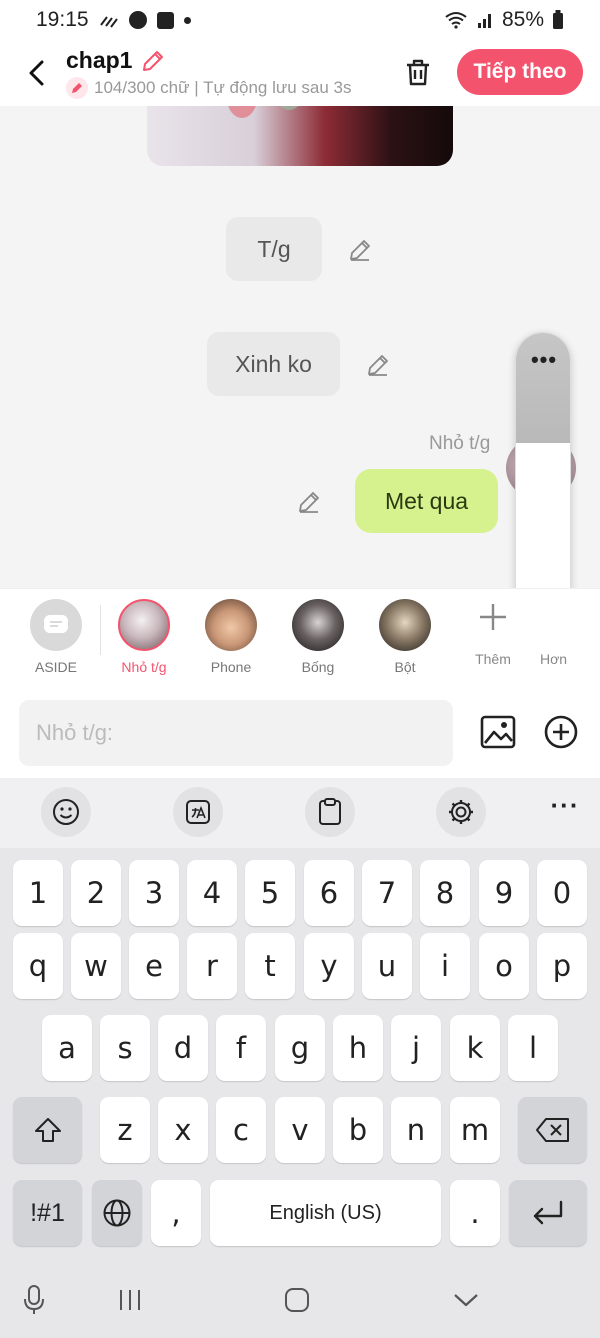 The width and height of the screenshot is (600, 1338). What do you see at coordinates (318, 637) in the screenshot?
I see `character-bong: Bống` at bounding box center [318, 637].